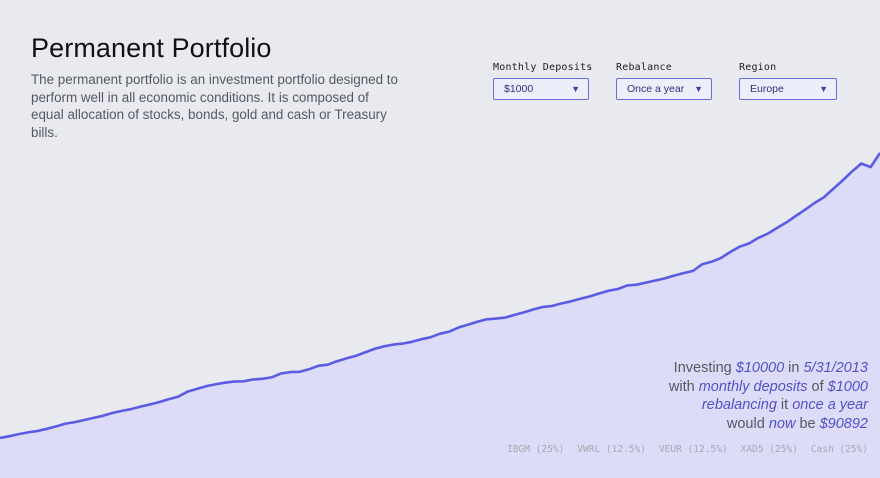  What do you see at coordinates (767, 89) in the screenshot?
I see `region-value: Europe` at bounding box center [767, 89].